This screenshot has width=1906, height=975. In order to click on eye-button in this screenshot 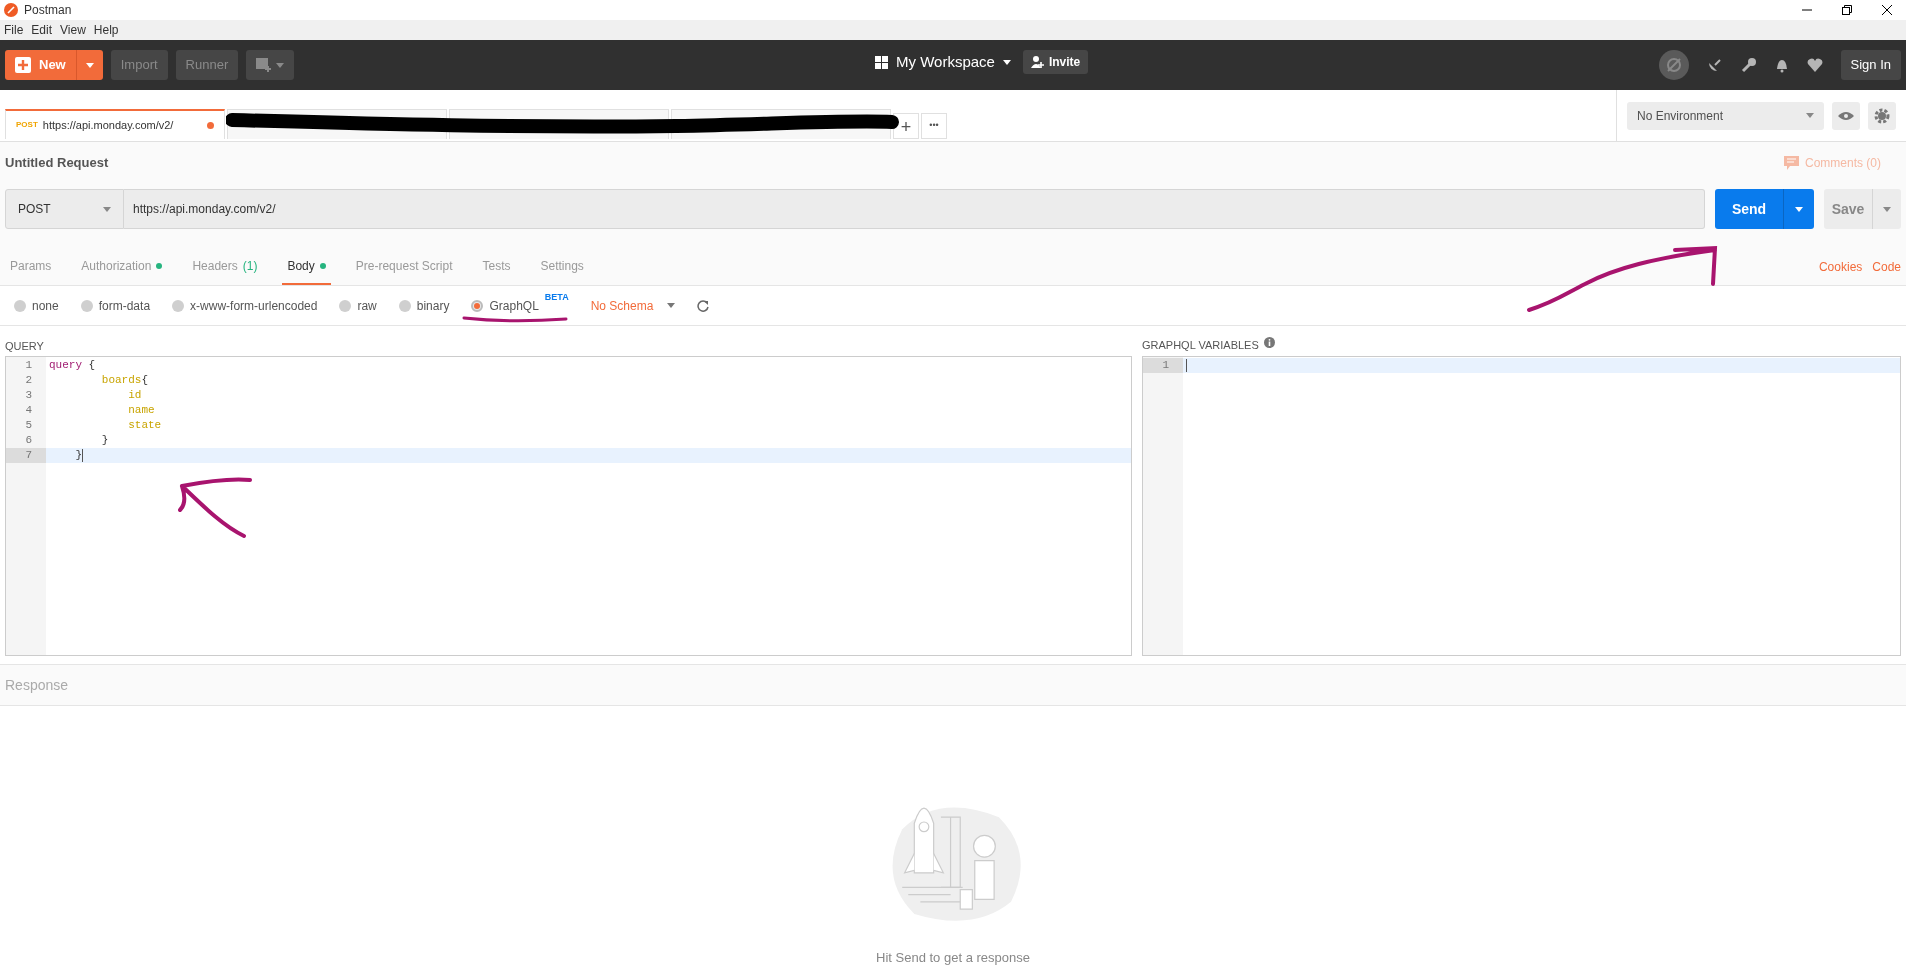, I will do `click(1846, 115)`.